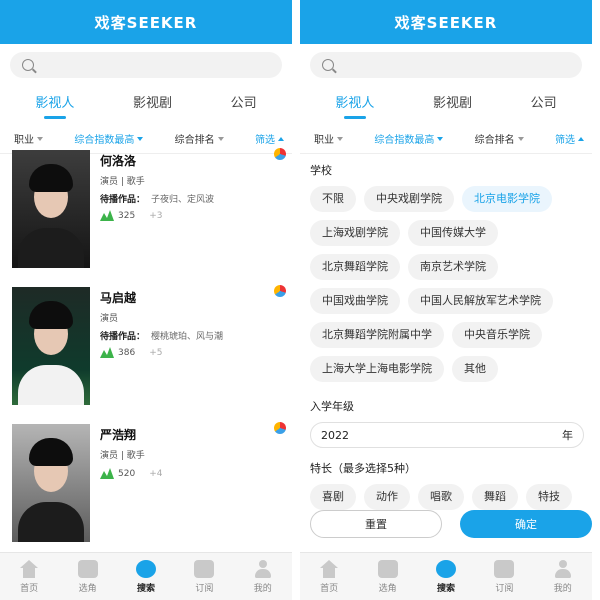 The width and height of the screenshot is (600, 600). I want to click on school-chip: 北京舞蹈学院, so click(355, 267).